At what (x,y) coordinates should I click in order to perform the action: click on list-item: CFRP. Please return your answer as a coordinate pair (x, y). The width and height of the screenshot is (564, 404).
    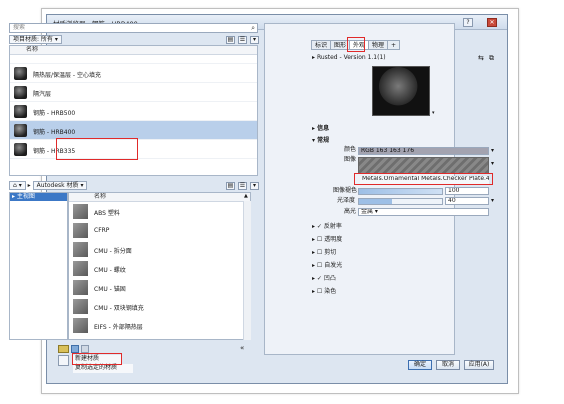
    Looking at the image, I should click on (159, 230).